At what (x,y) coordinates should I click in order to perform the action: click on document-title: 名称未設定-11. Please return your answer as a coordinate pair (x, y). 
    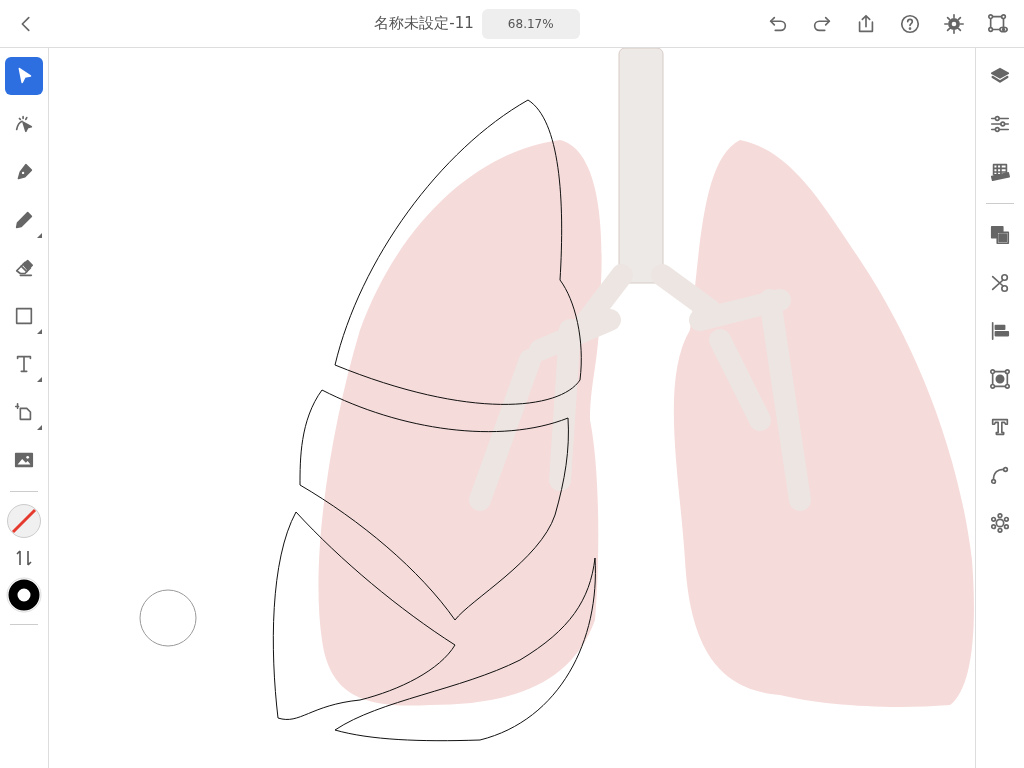
    Looking at the image, I should click on (424, 23).